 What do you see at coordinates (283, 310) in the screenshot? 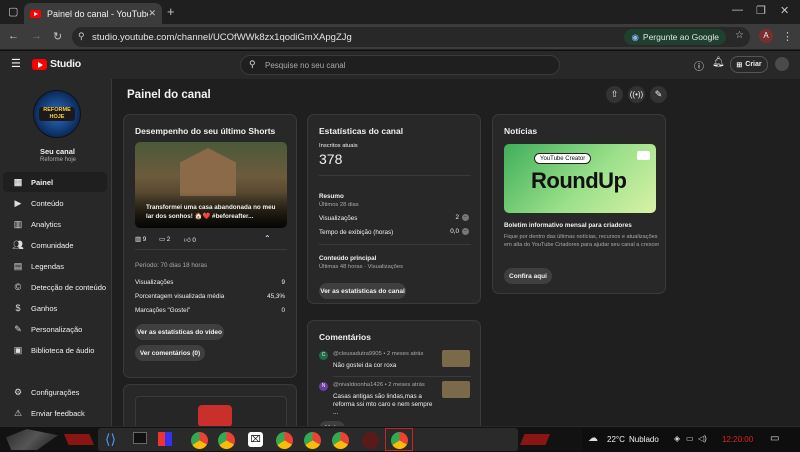
I see `metric-value: 0` at bounding box center [283, 310].